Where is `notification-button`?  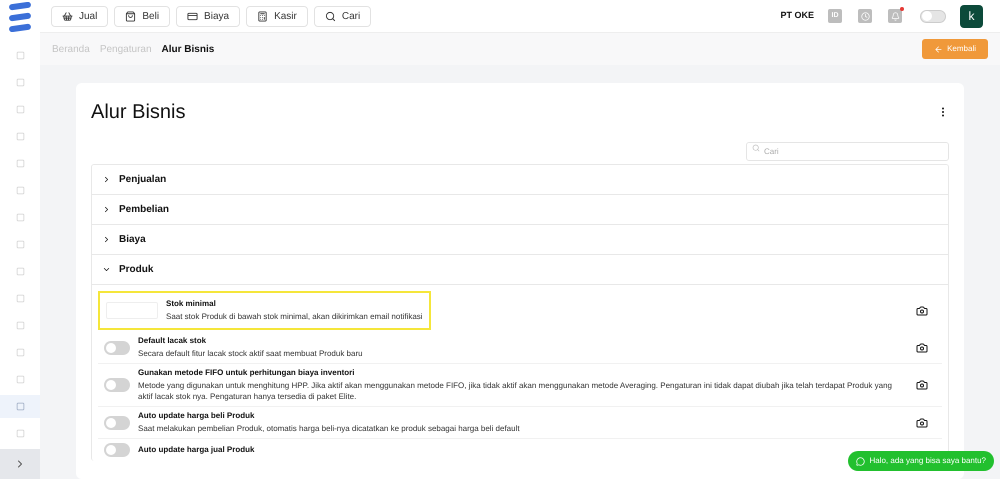
notification-button is located at coordinates (895, 16).